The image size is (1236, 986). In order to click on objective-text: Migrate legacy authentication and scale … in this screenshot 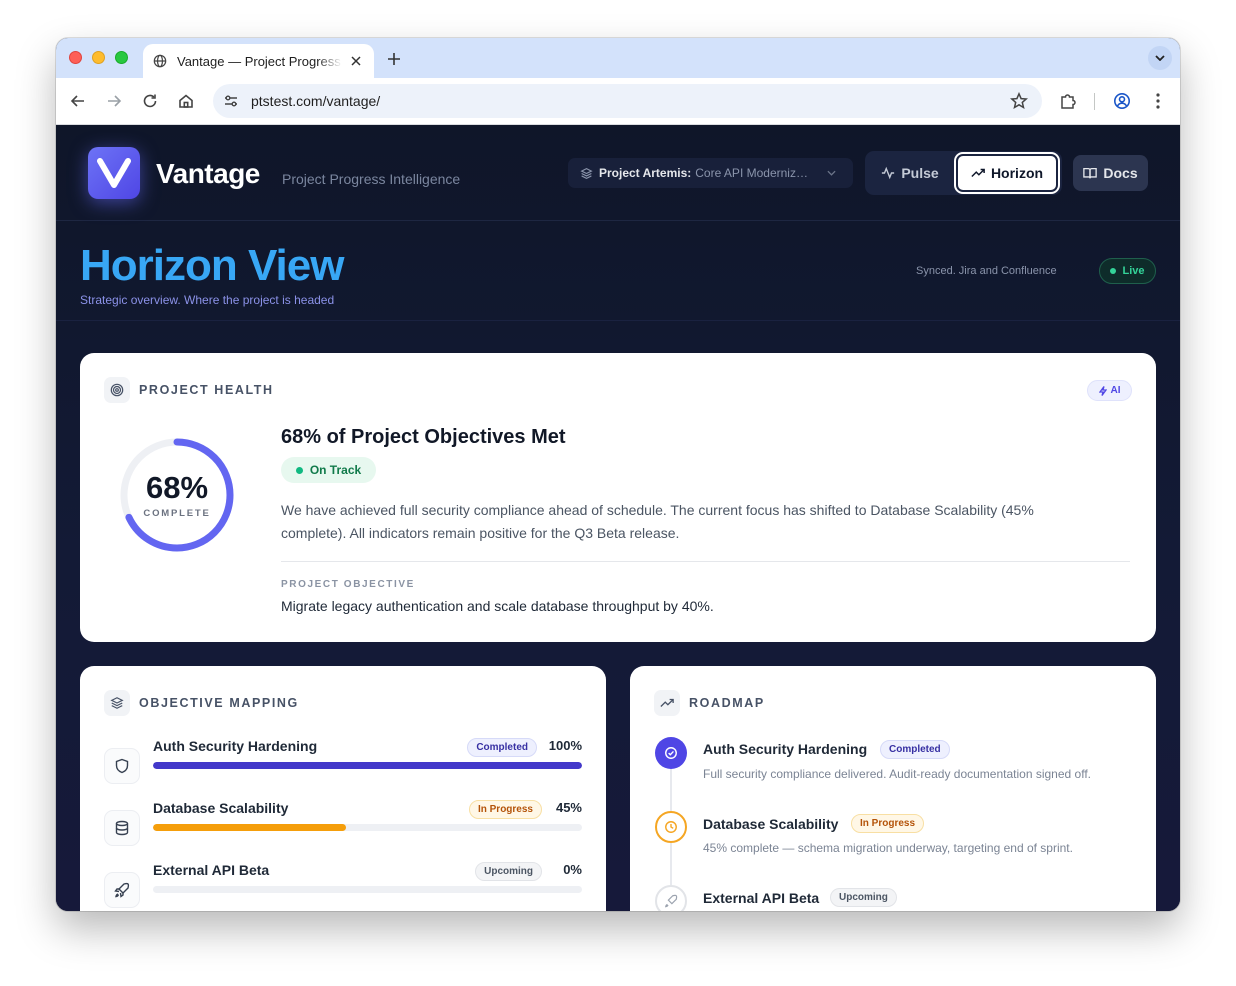, I will do `click(497, 606)`.